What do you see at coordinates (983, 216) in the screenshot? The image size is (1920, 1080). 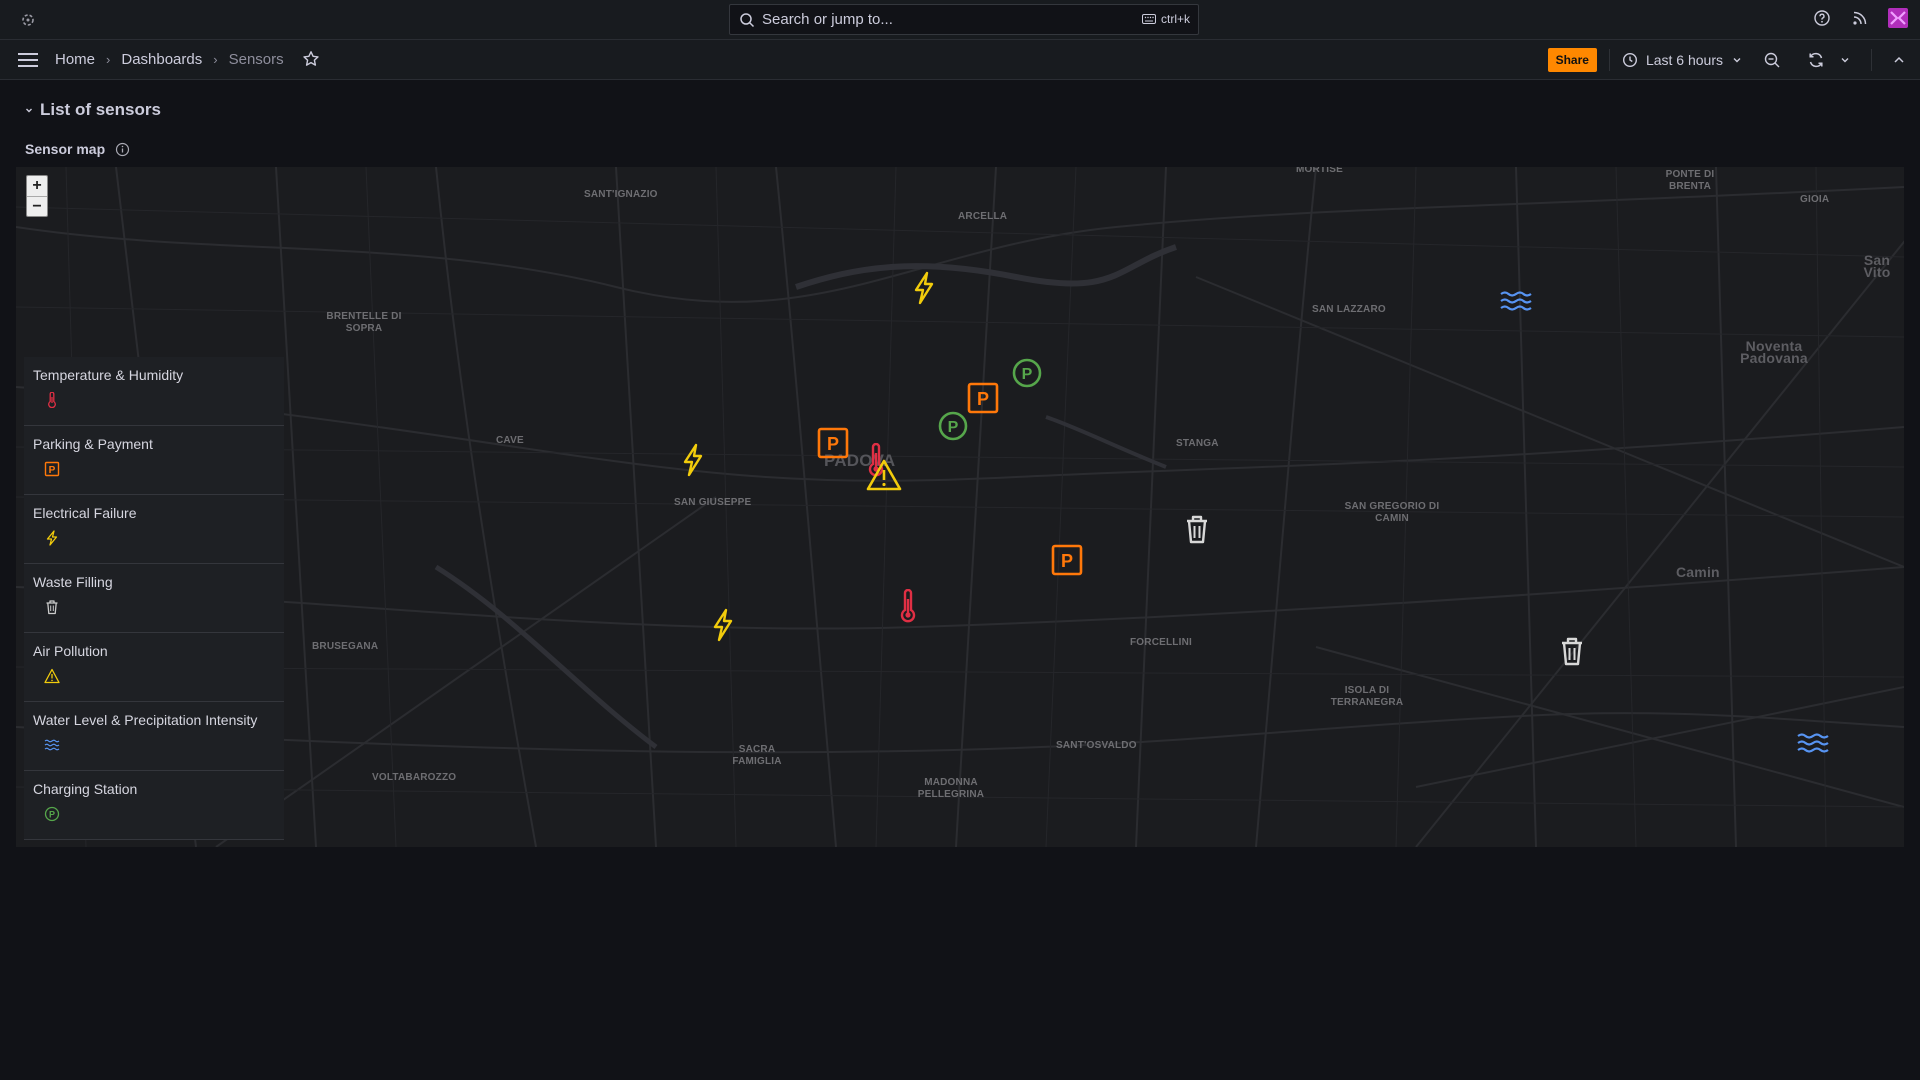 I see `map-label: ARCELLA` at bounding box center [983, 216].